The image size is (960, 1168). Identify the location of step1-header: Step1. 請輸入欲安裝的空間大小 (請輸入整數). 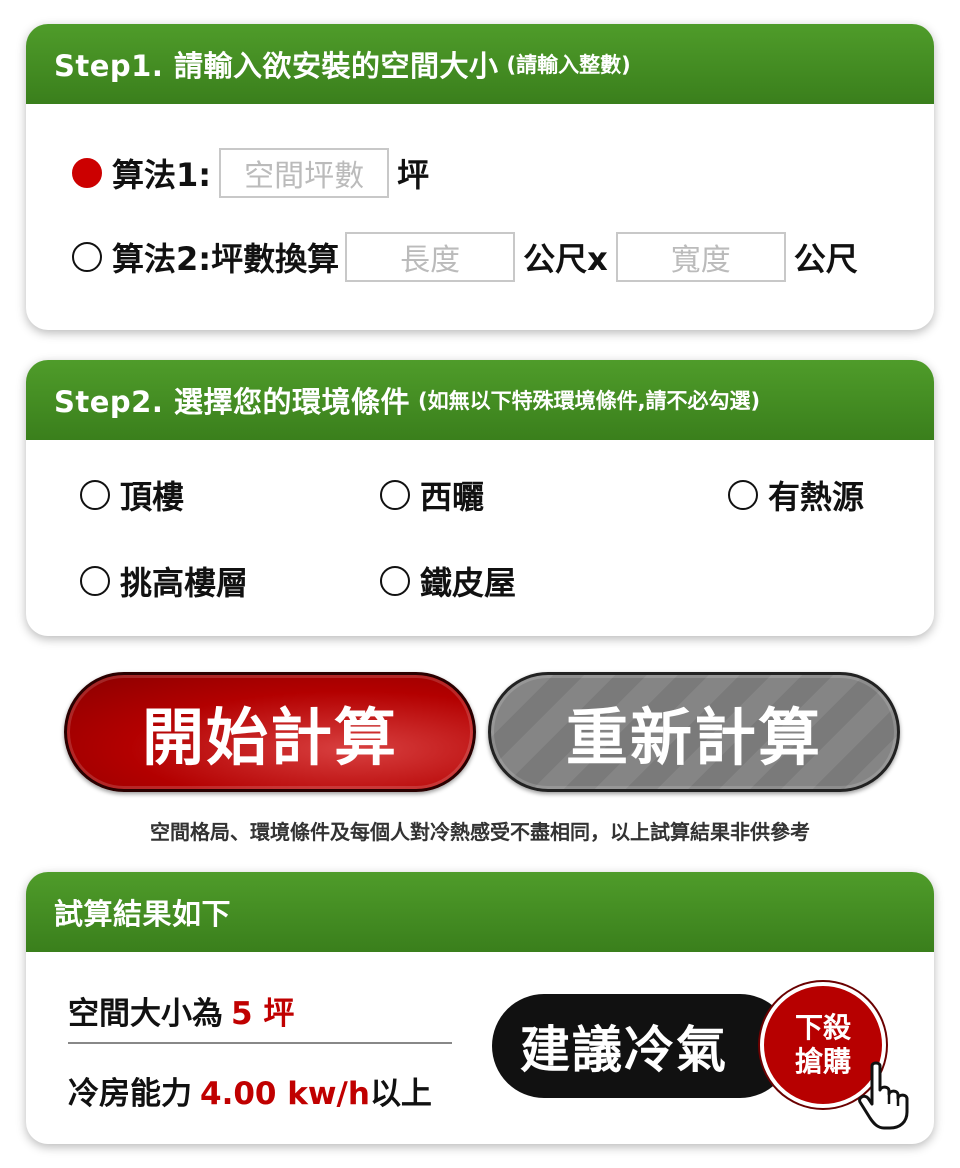
(480, 64).